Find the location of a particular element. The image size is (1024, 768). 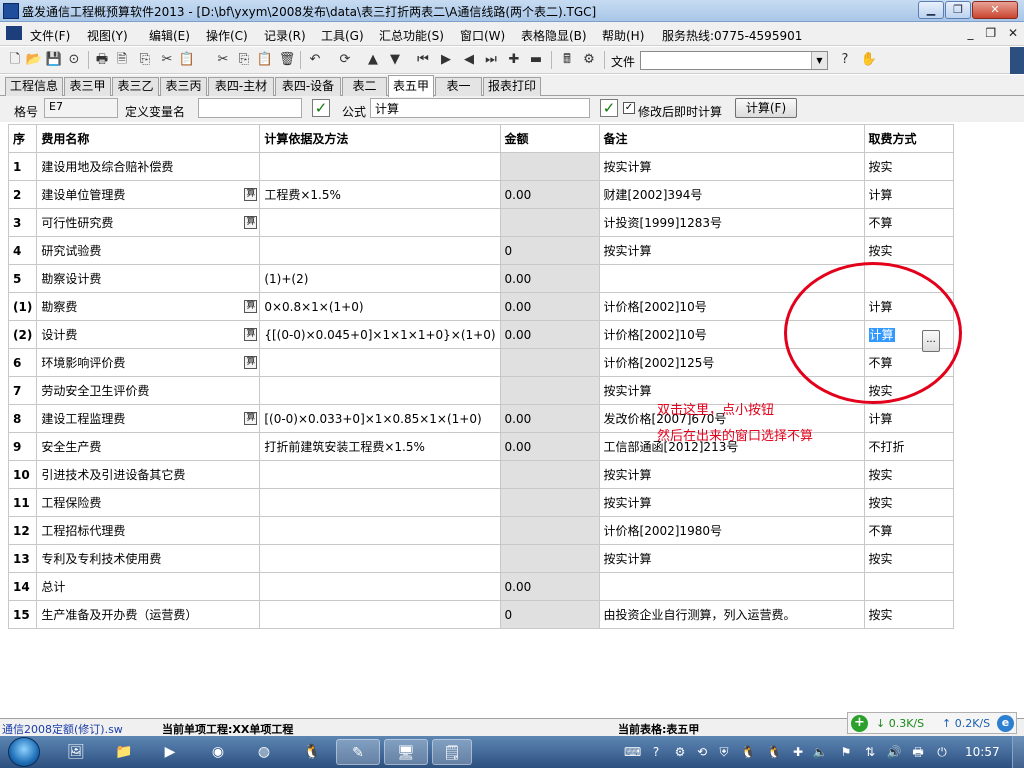

cell-name: 总计 is located at coordinates (148, 586).